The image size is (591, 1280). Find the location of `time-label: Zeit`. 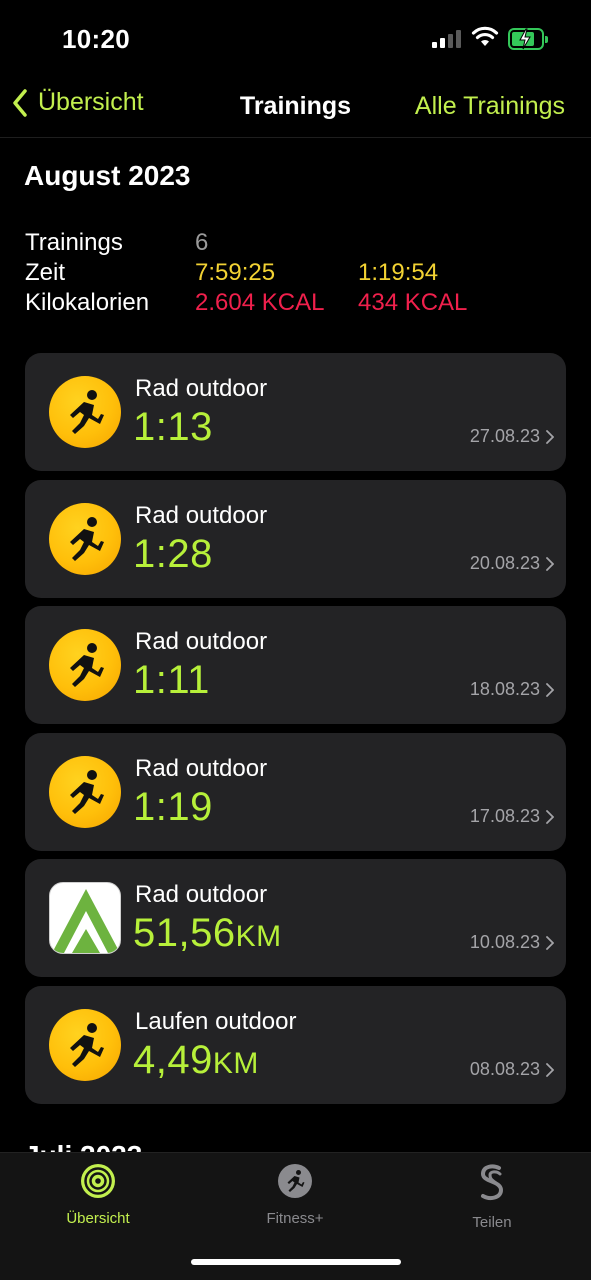

time-label: Zeit is located at coordinates (45, 272).